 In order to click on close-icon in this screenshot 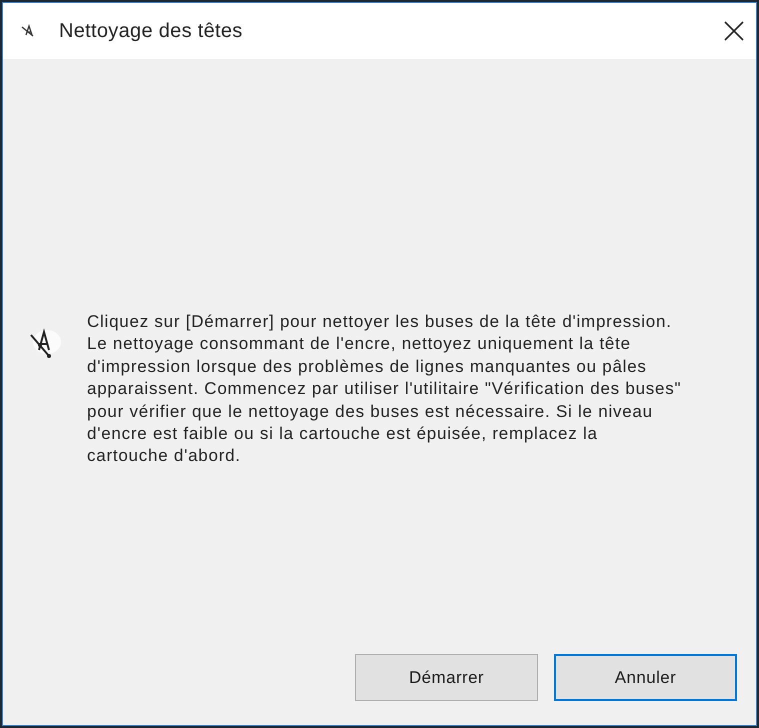, I will do `click(734, 31)`.